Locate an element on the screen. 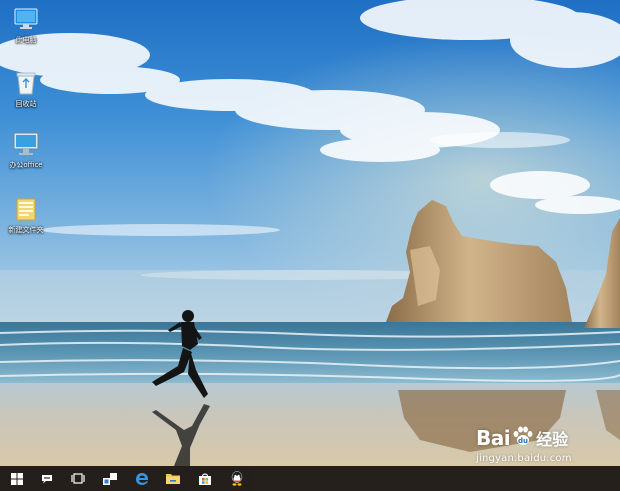 Image resolution: width=620 pixels, height=491 pixels. desktop-icon-recycle-bin: 回收站 is located at coordinates (26, 89).